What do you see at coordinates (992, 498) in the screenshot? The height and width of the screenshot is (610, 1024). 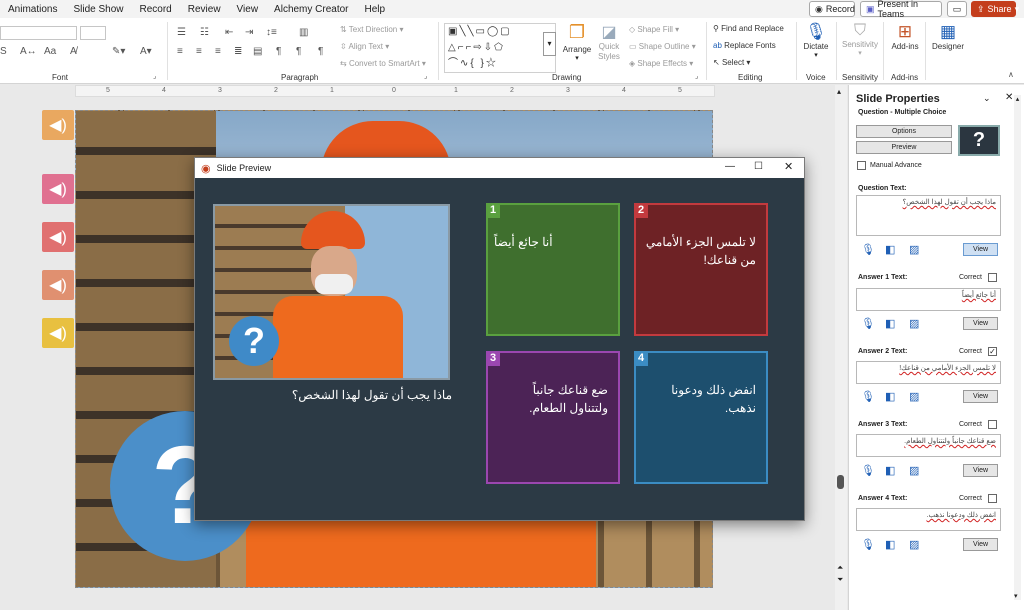 I see `answer-4-correct-checkbox` at bounding box center [992, 498].